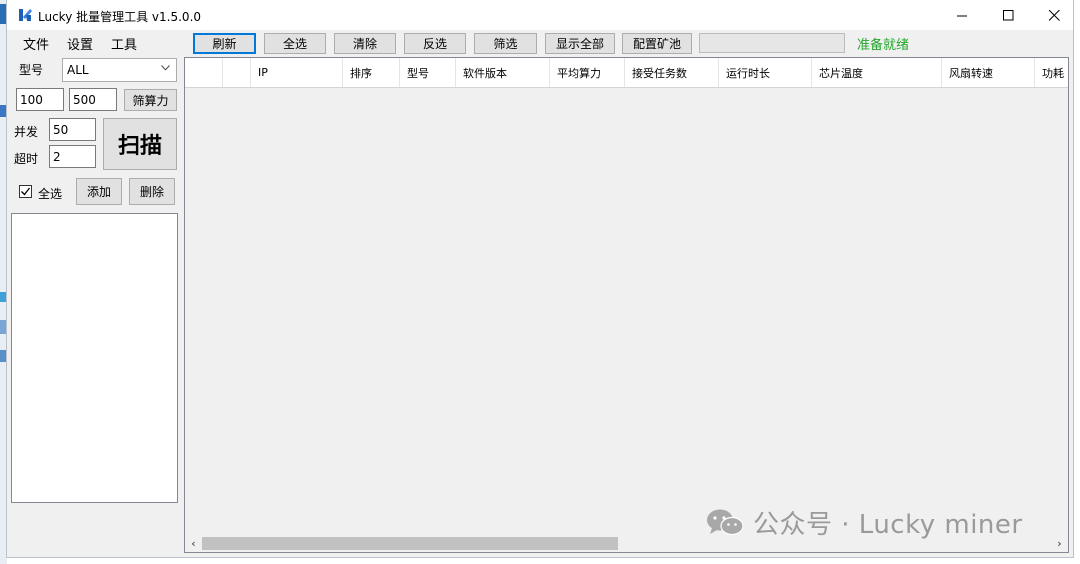 The image size is (1080, 564). I want to click on status-text: 准备就绪, so click(883, 45).